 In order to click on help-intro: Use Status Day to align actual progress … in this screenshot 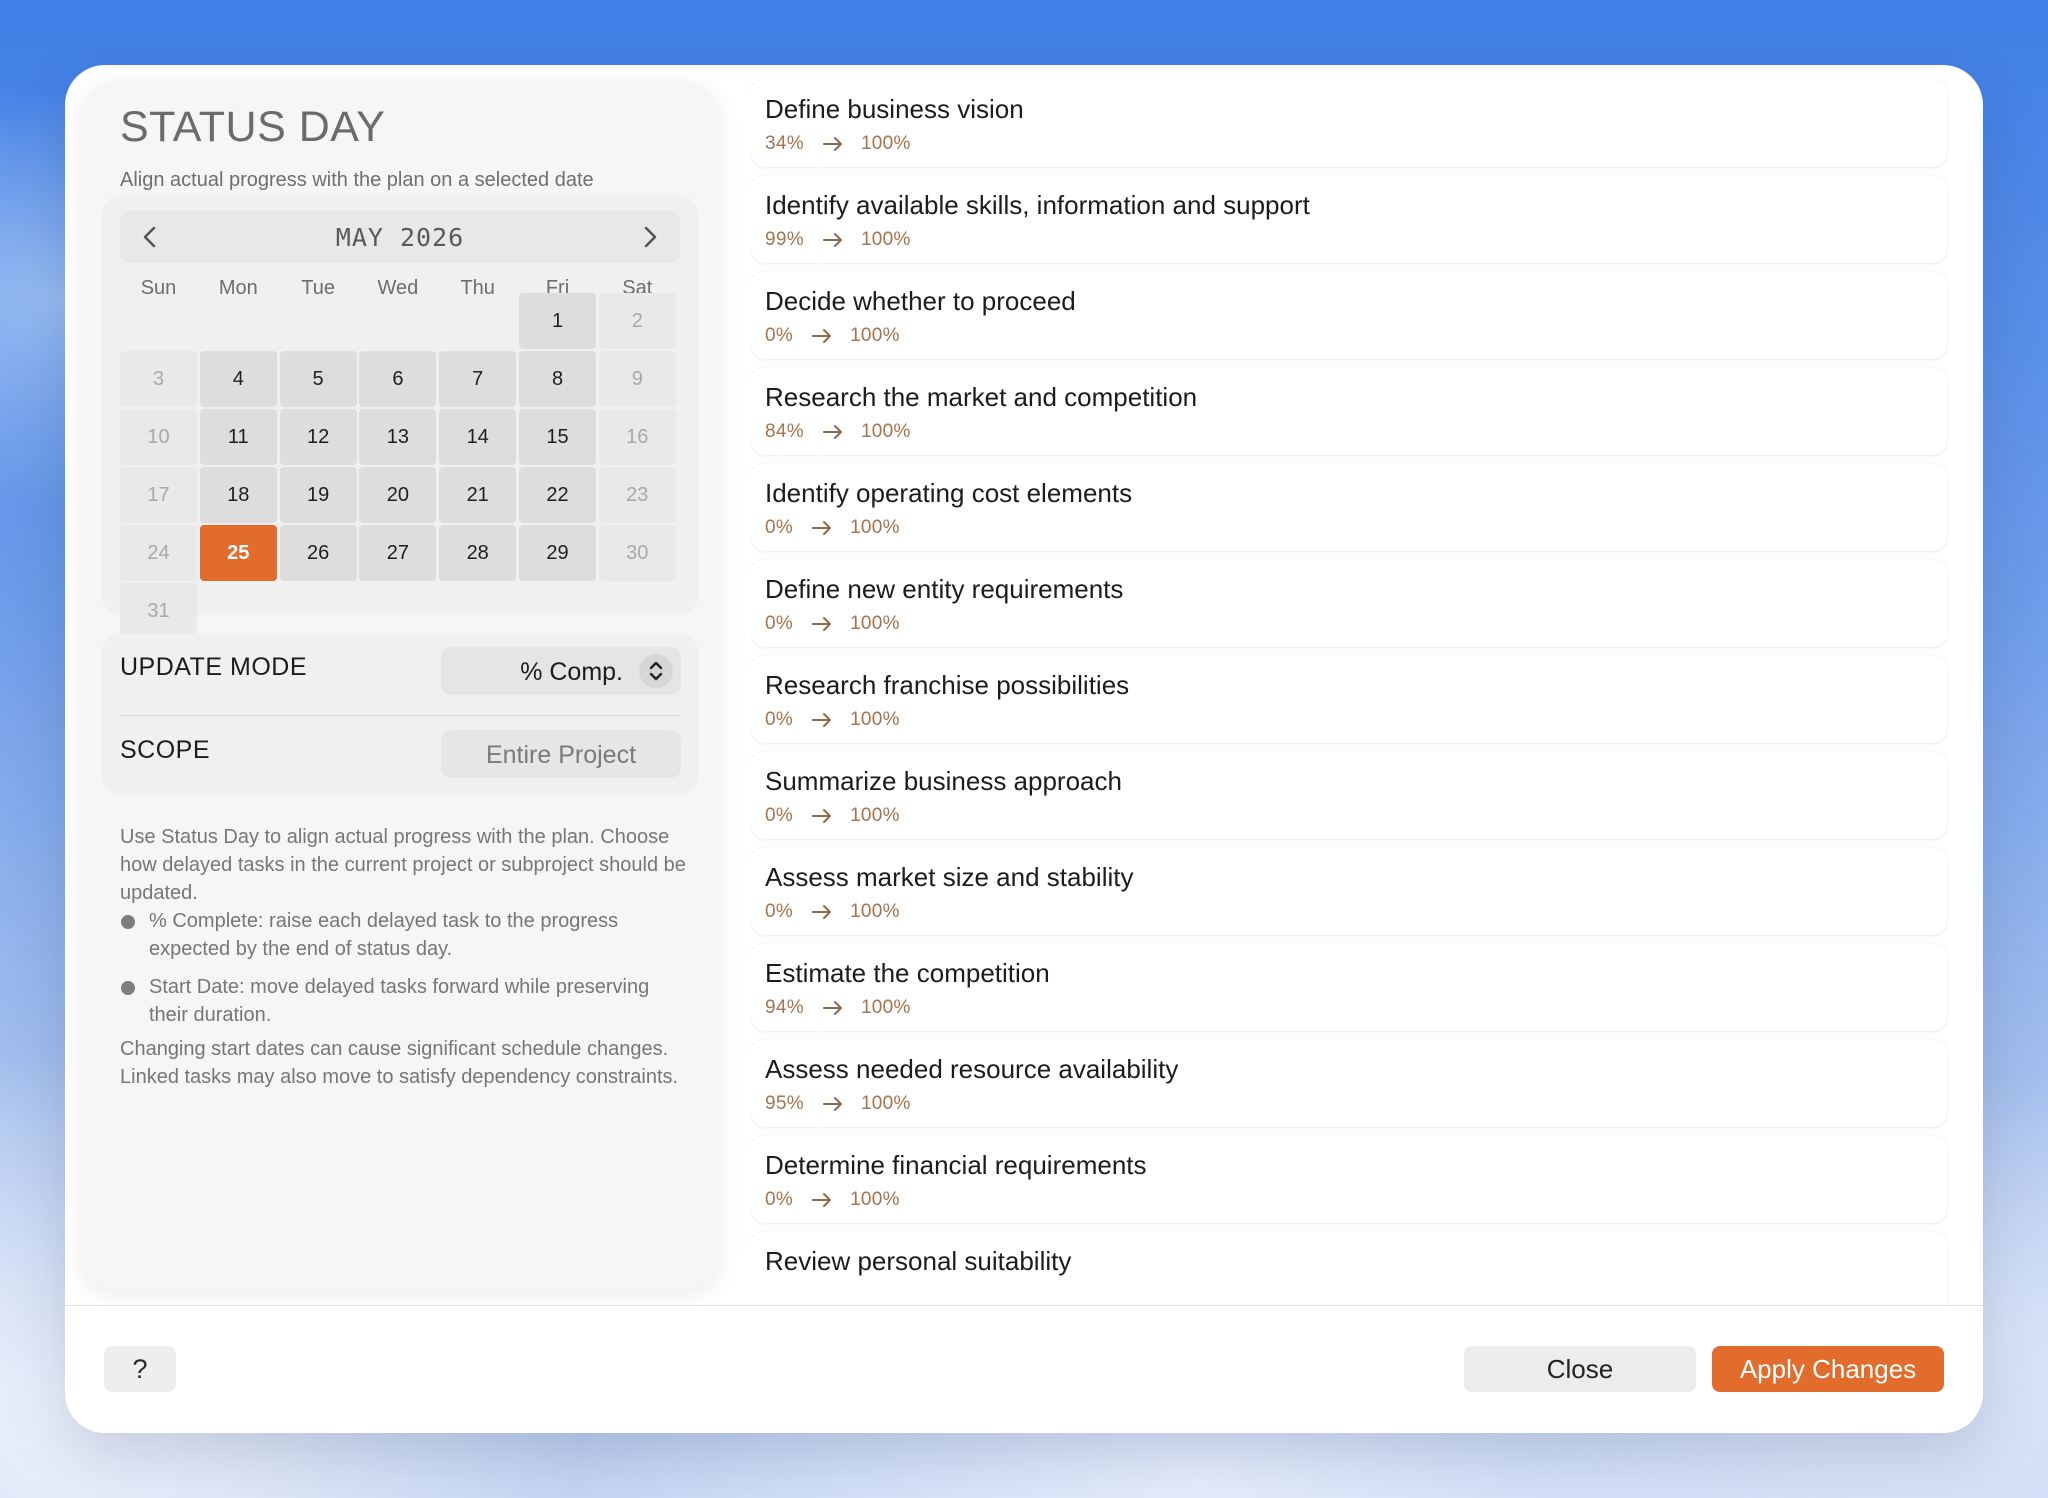, I will do `click(403, 865)`.